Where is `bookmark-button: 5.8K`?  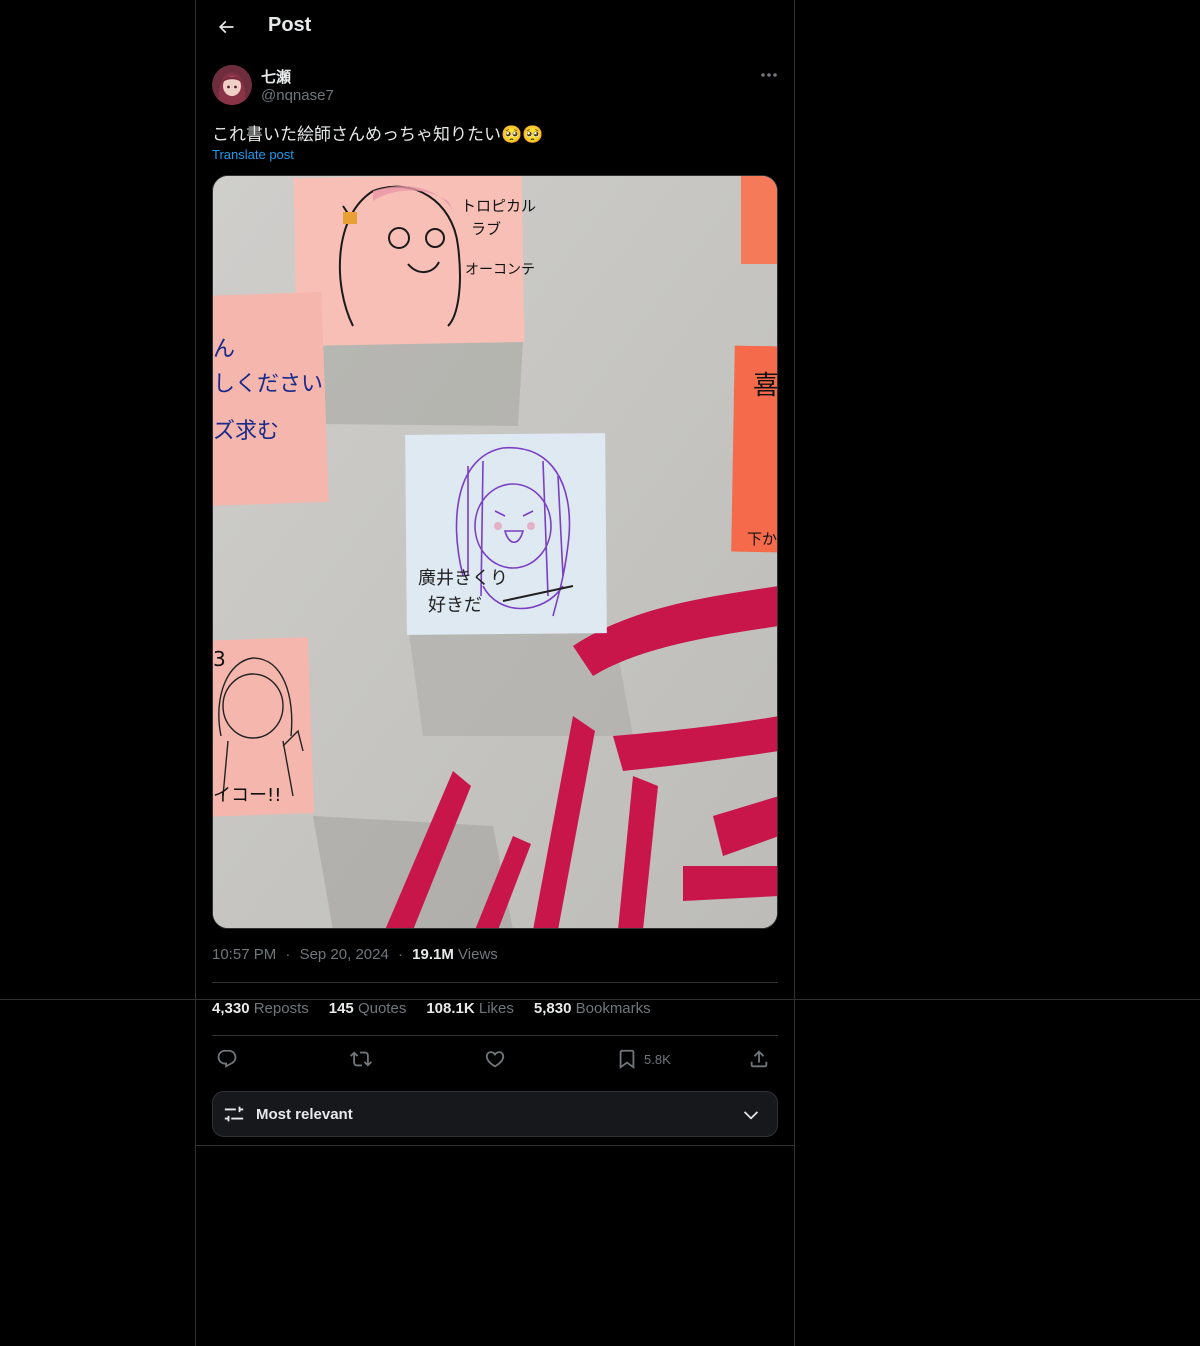
bookmark-button: 5.8K is located at coordinates (643, 1059).